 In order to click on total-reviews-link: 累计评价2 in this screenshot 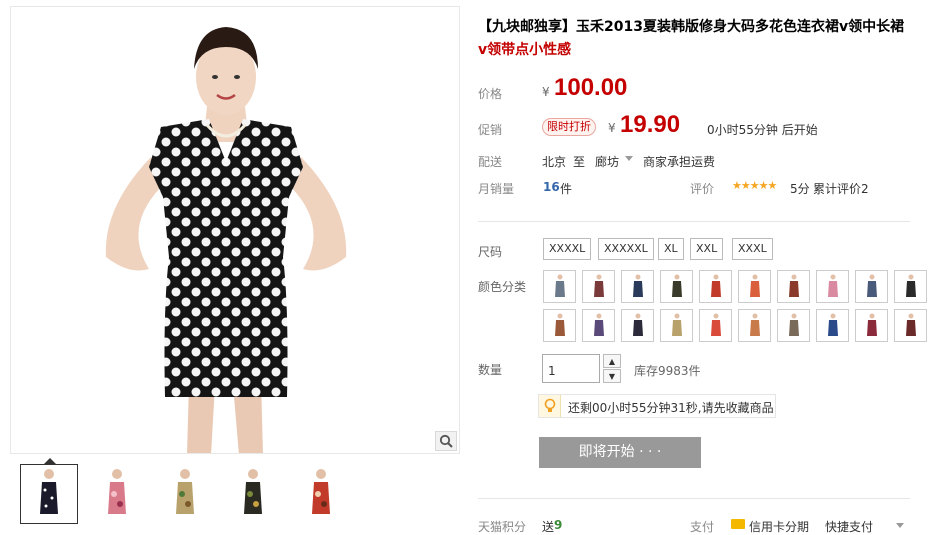, I will do `click(841, 188)`.